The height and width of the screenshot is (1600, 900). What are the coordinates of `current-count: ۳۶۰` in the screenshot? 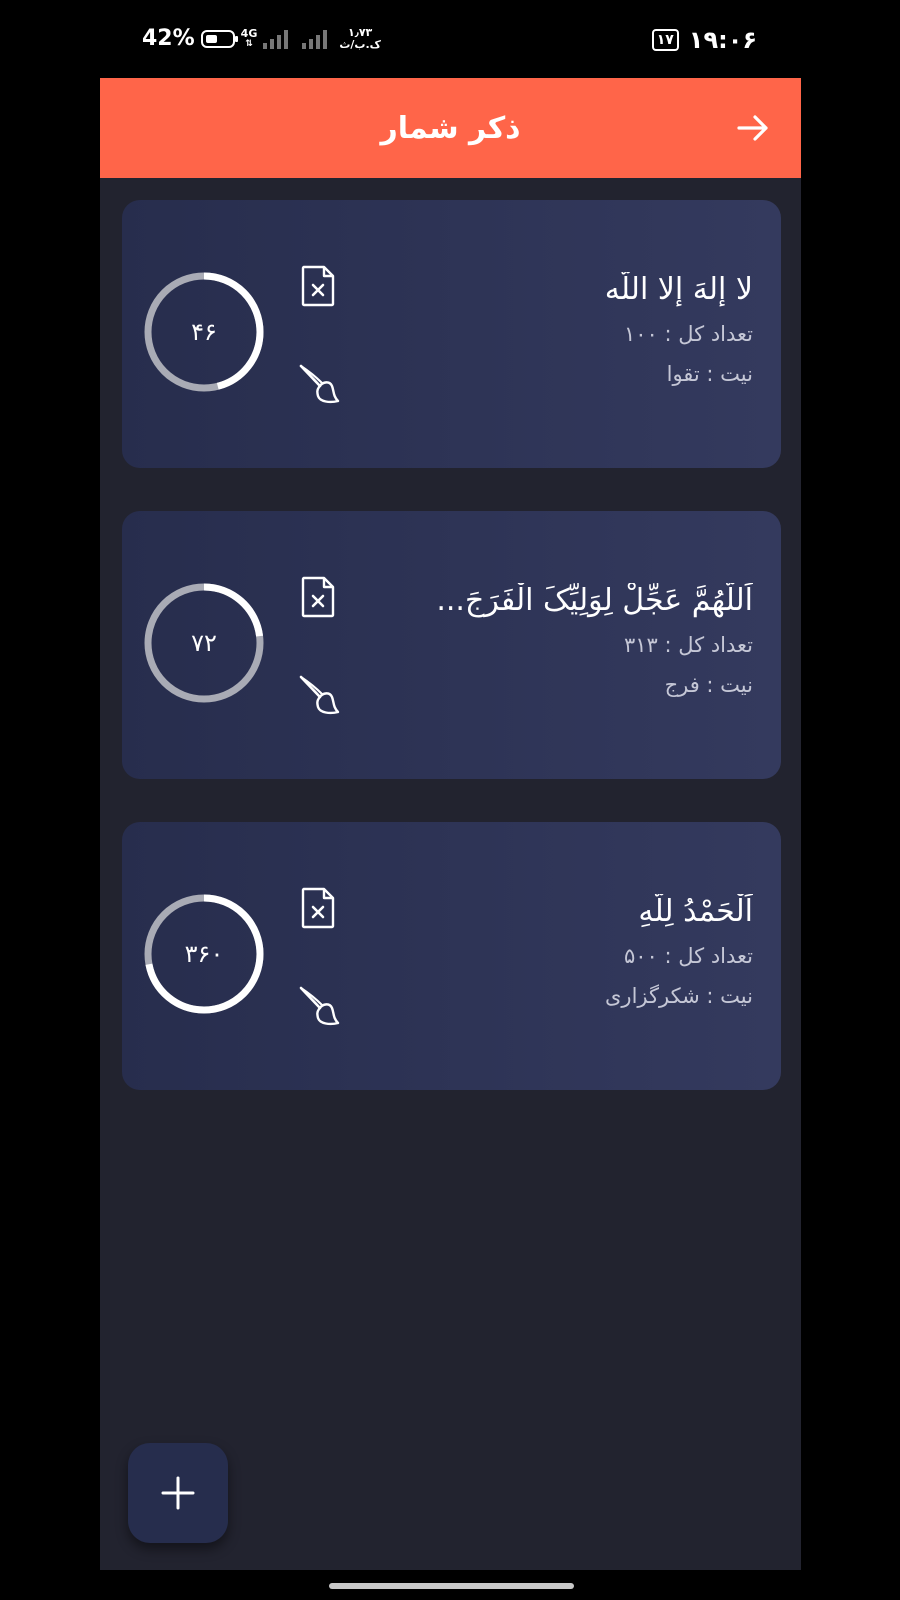 It's located at (204, 954).